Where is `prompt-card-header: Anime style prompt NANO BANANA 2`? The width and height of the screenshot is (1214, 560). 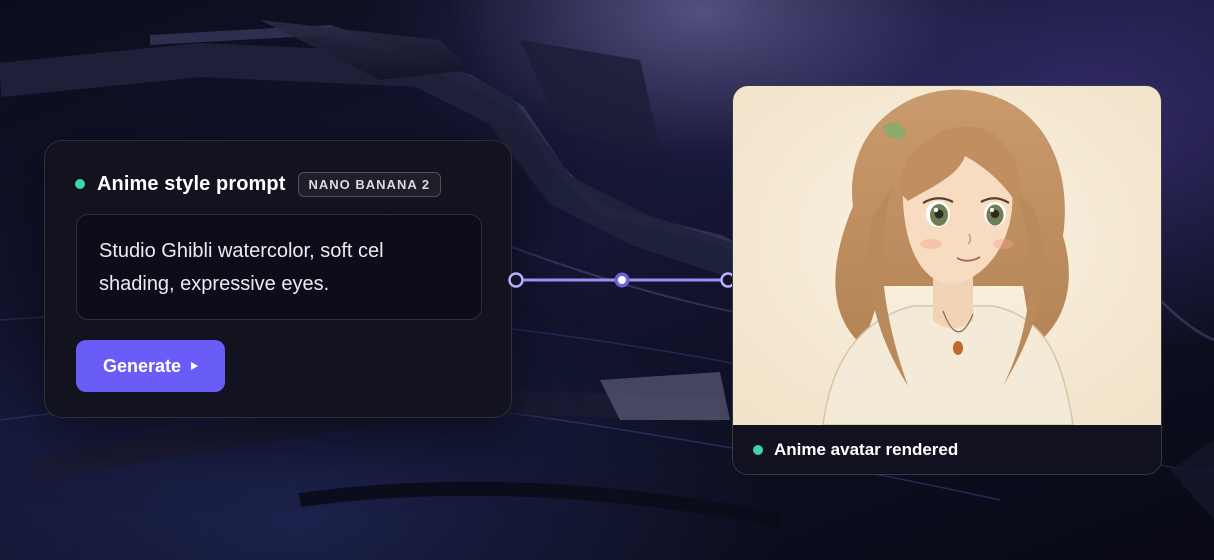
prompt-card-header: Anime style prompt NANO BANANA 2 is located at coordinates (258, 184).